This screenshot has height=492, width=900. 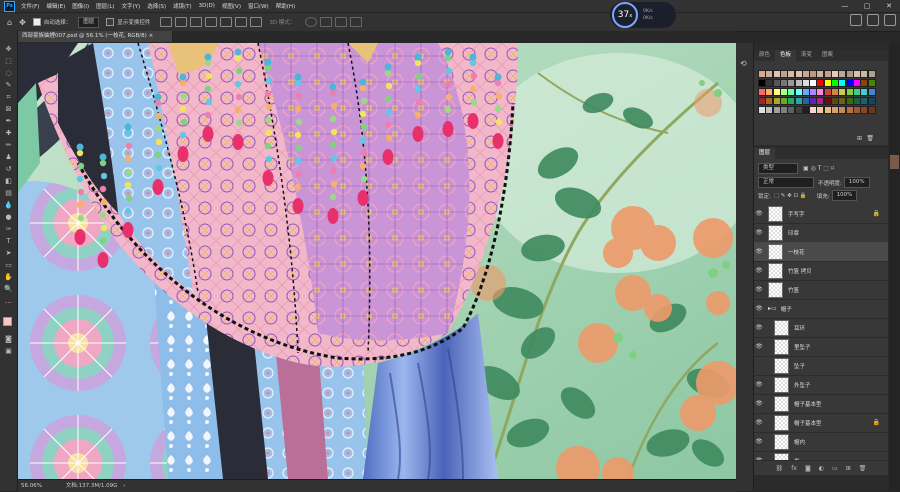 I want to click on delete-layer-icon: 🗑, so click(x=863, y=468).